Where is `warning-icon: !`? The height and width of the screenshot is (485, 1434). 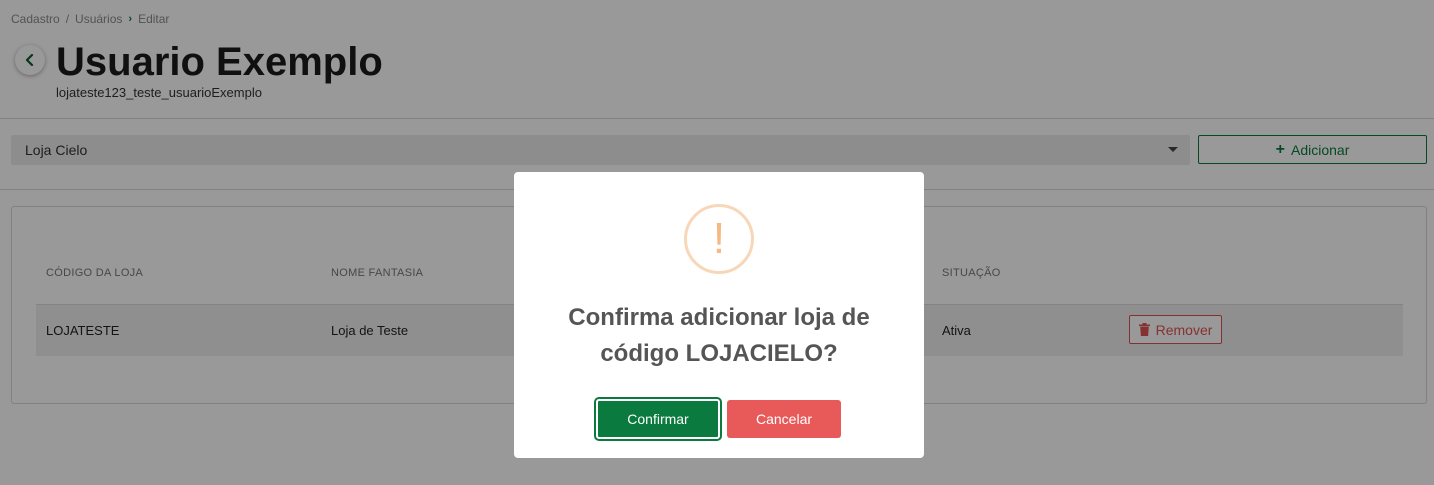 warning-icon: ! is located at coordinates (719, 239).